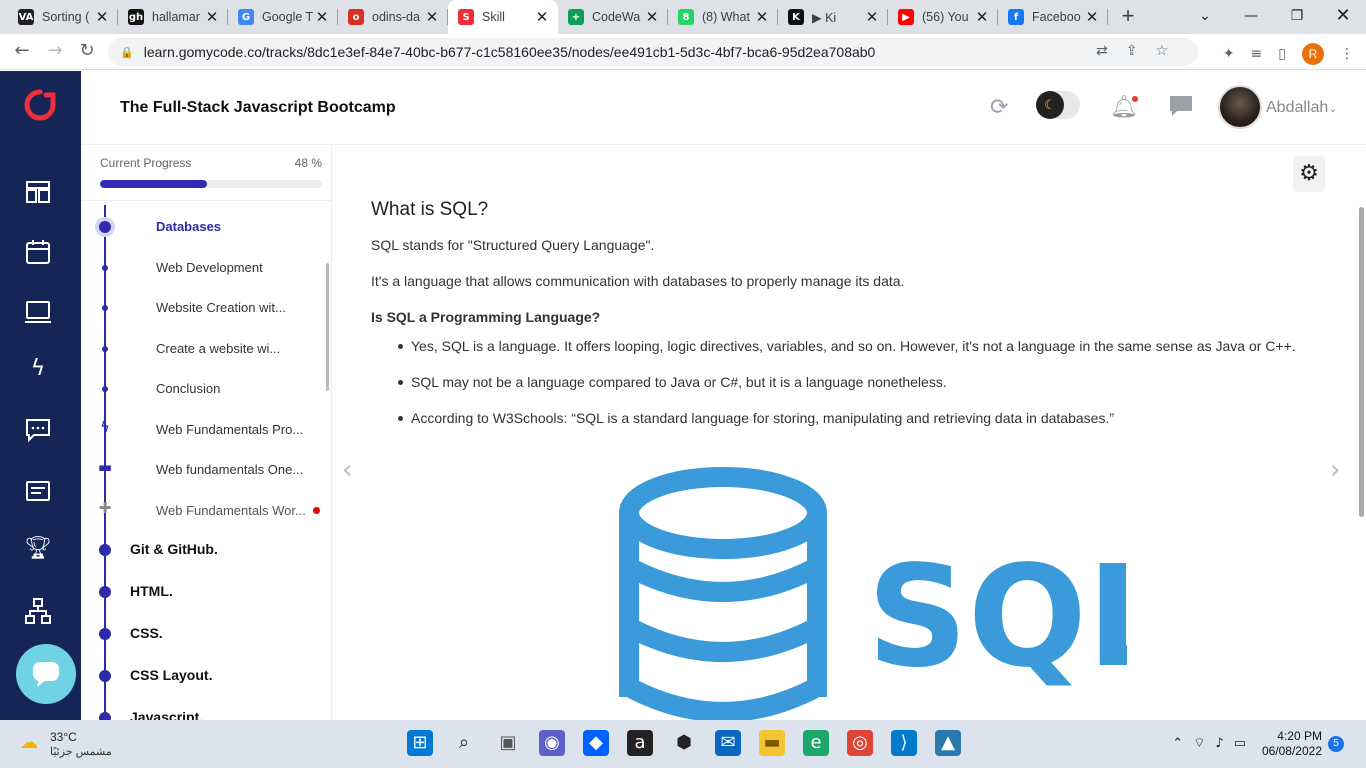 The image size is (1366, 768). What do you see at coordinates (1302, 108) in the screenshot?
I see `user-menu: Abdallah⌄` at bounding box center [1302, 108].